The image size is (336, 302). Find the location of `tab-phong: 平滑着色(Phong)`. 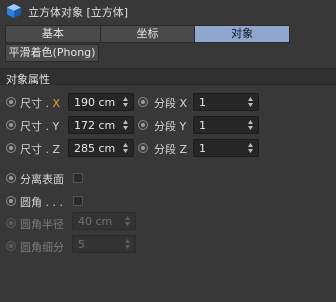

tab-phong: 平滑着色(Phong) is located at coordinates (52, 53).